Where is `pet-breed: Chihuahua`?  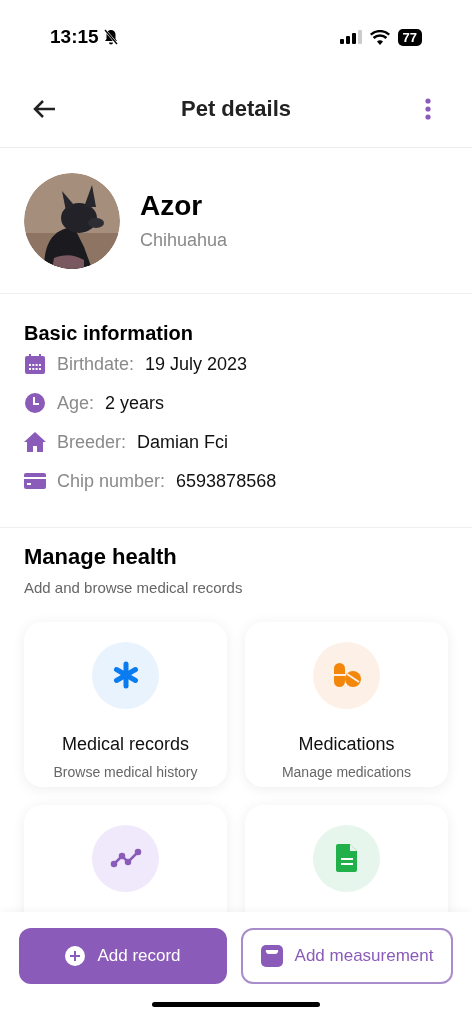 pet-breed: Chihuahua is located at coordinates (184, 240).